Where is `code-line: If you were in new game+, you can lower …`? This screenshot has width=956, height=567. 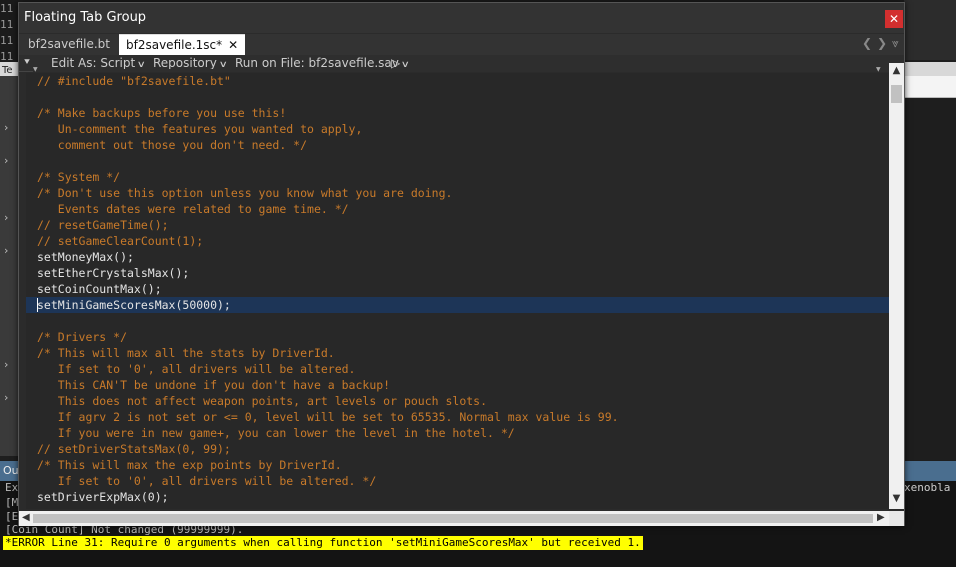
code-line: If you were in new game+, you can lower … is located at coordinates (276, 433).